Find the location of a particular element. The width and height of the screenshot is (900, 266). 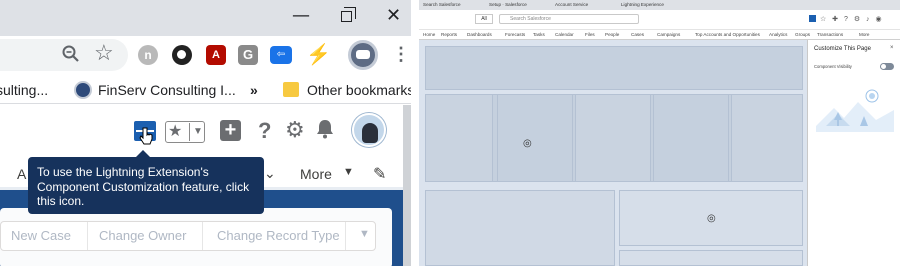

favorites-star-icon: ★ is located at coordinates (175, 132).